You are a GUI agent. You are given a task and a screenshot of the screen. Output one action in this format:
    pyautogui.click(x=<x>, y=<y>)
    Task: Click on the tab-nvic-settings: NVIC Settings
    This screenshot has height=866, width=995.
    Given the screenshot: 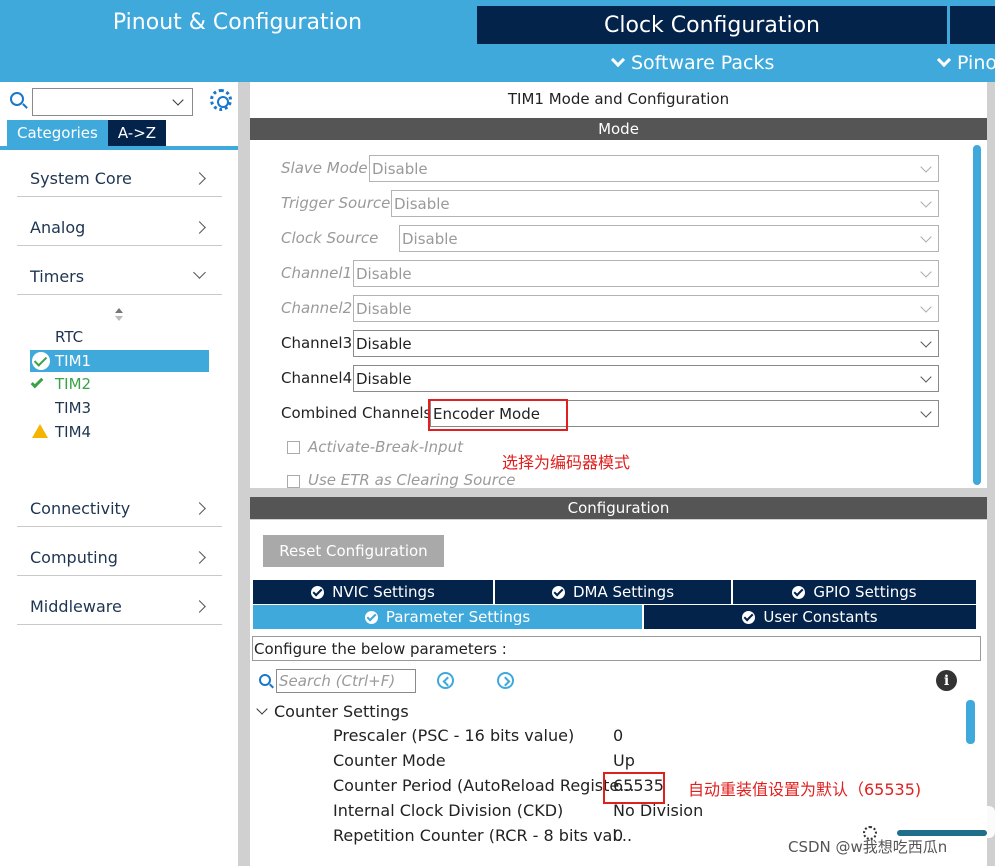 What is the action you would take?
    pyautogui.click(x=373, y=592)
    